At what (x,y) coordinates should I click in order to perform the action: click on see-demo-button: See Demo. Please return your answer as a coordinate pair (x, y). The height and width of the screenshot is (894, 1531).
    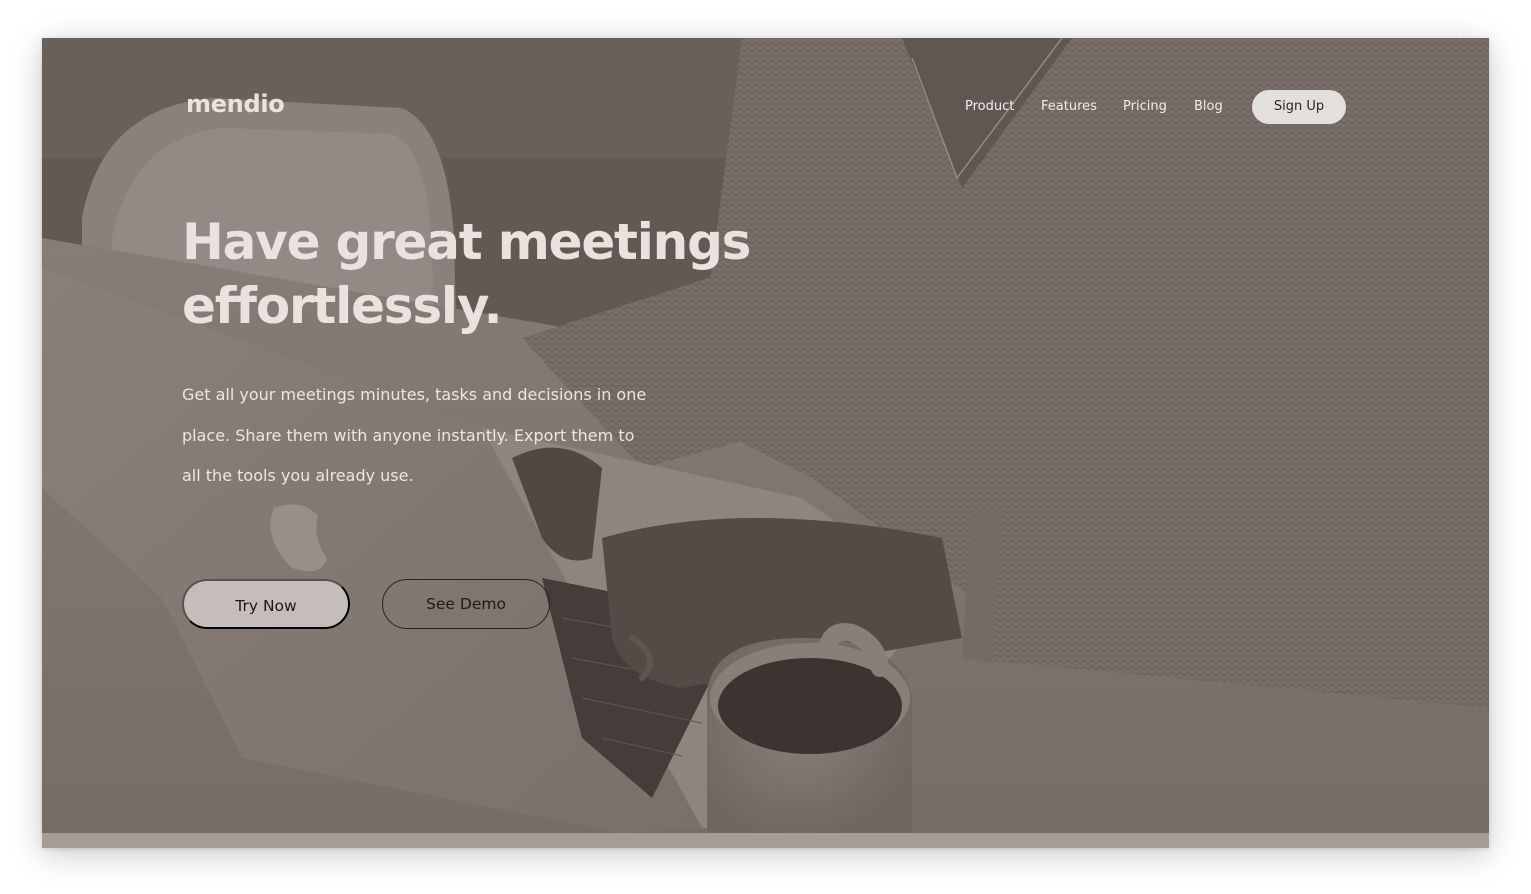
    Looking at the image, I should click on (466, 604).